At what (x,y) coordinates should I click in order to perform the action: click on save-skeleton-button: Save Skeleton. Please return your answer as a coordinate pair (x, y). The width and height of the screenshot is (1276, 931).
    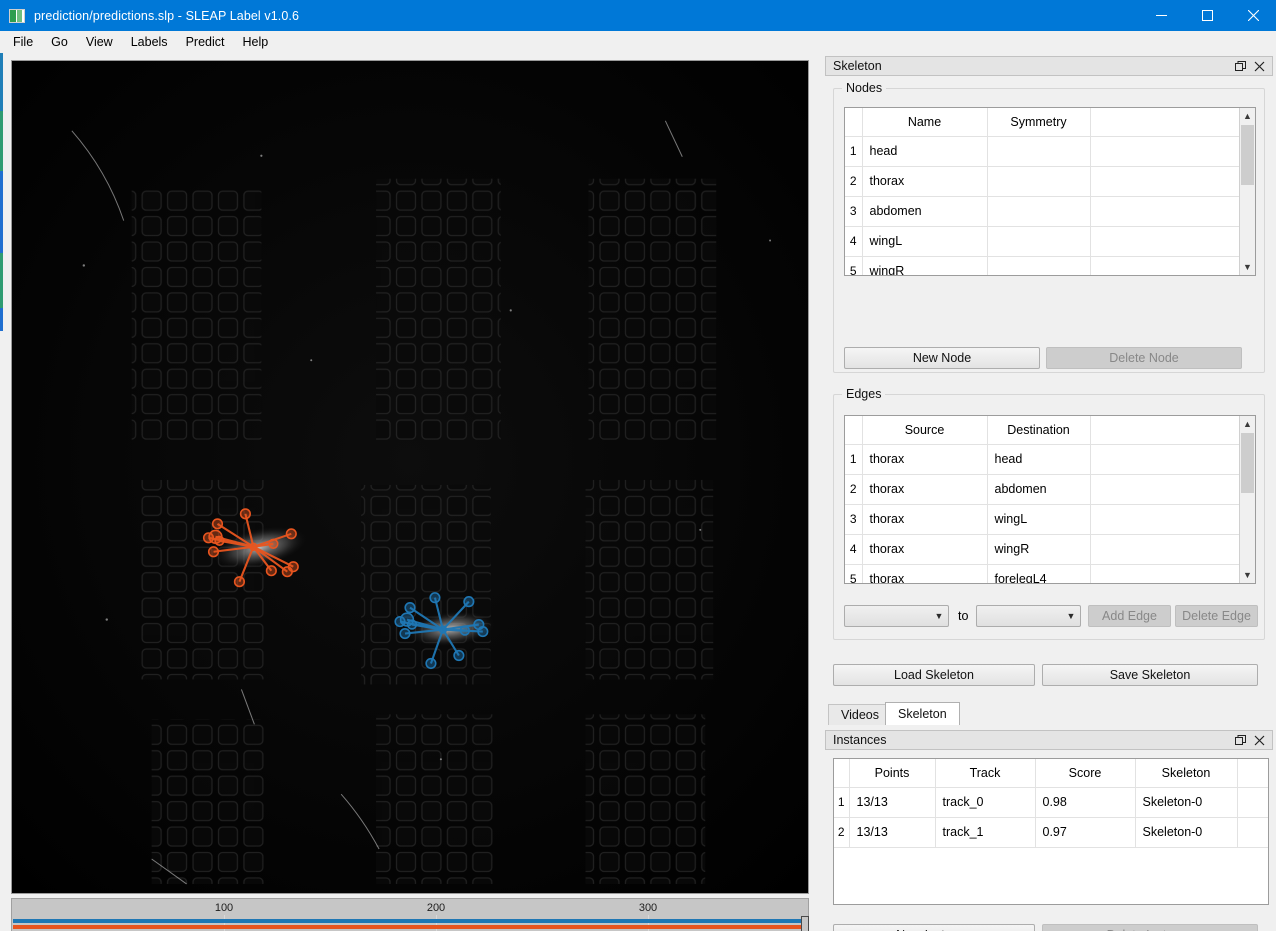
    Looking at the image, I should click on (1150, 675).